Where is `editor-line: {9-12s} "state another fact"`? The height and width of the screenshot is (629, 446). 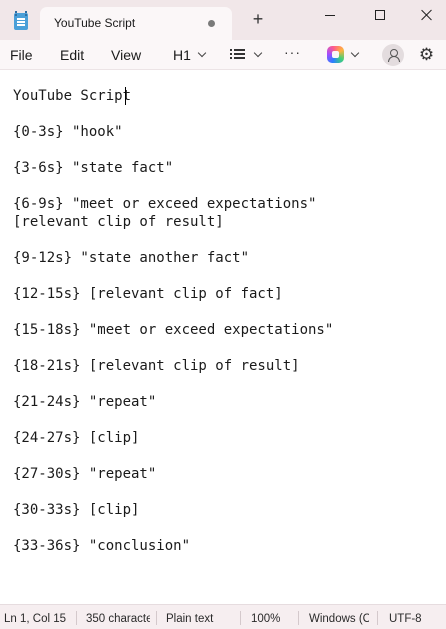
editor-line: {9-12s} "state another fact" is located at coordinates (131, 258).